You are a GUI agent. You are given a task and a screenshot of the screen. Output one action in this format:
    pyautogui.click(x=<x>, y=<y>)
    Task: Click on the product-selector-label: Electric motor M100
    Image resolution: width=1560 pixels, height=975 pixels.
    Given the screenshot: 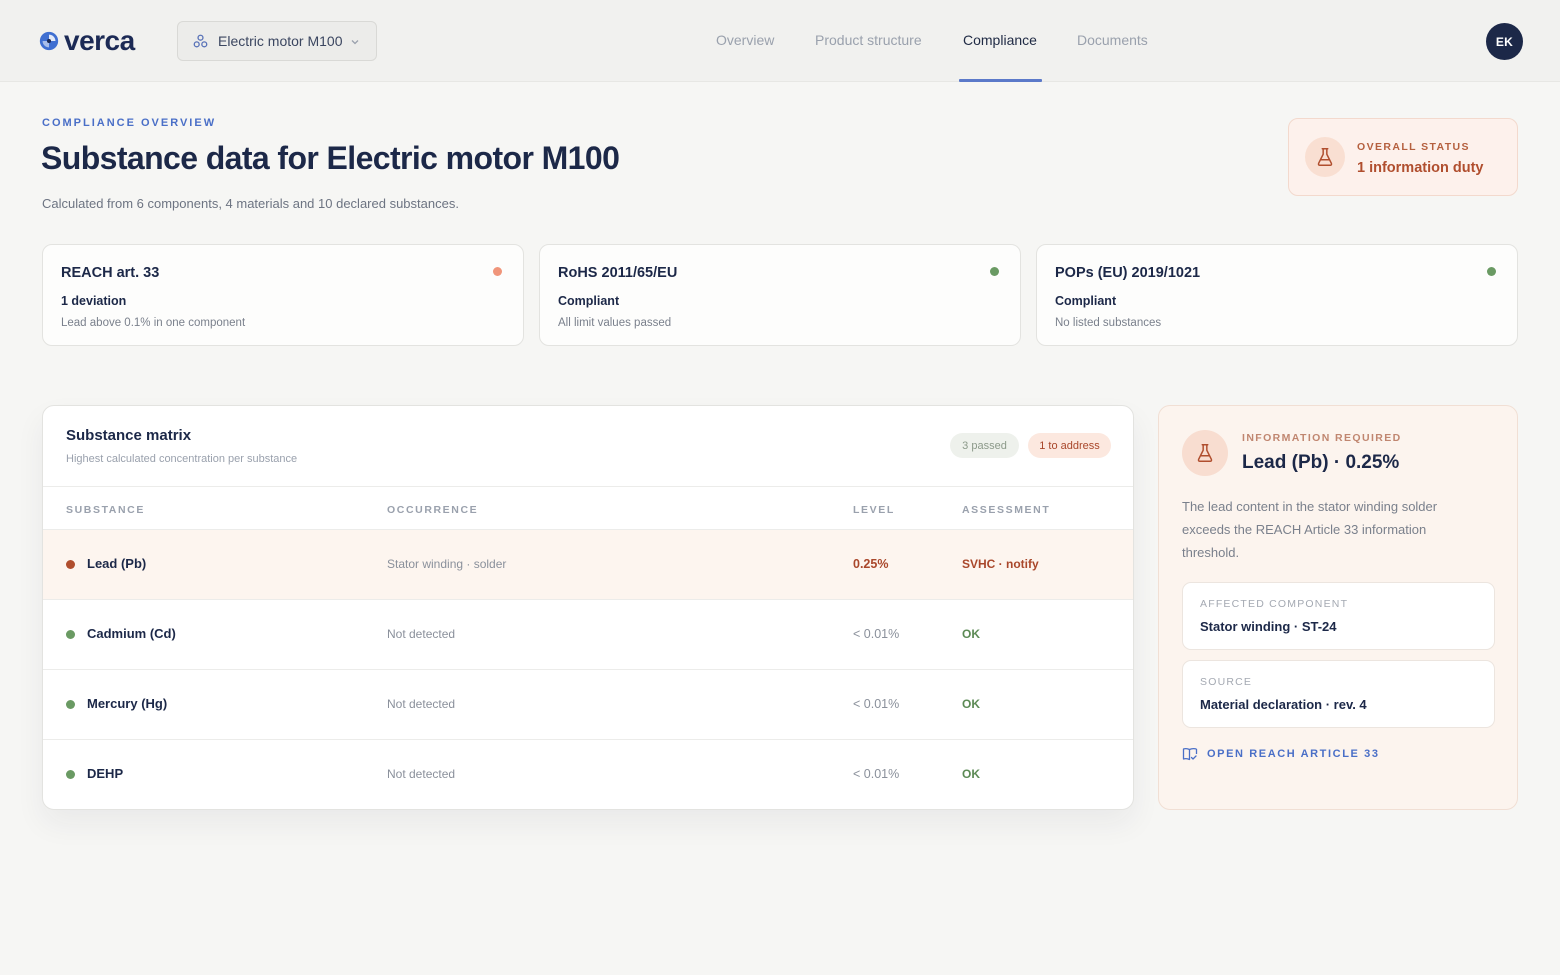 What is the action you would take?
    pyautogui.click(x=280, y=41)
    